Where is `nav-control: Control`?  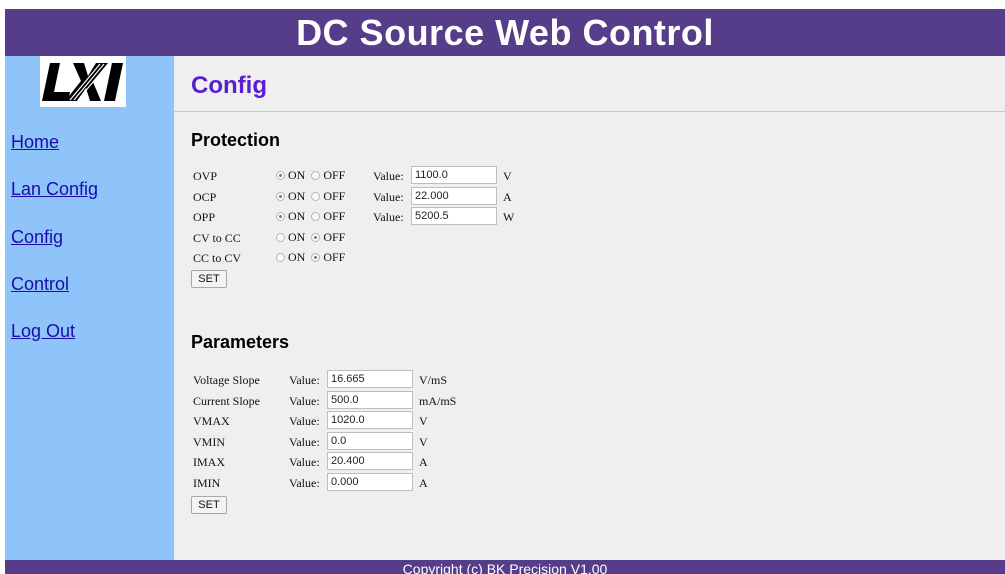 nav-control: Control is located at coordinates (40, 284).